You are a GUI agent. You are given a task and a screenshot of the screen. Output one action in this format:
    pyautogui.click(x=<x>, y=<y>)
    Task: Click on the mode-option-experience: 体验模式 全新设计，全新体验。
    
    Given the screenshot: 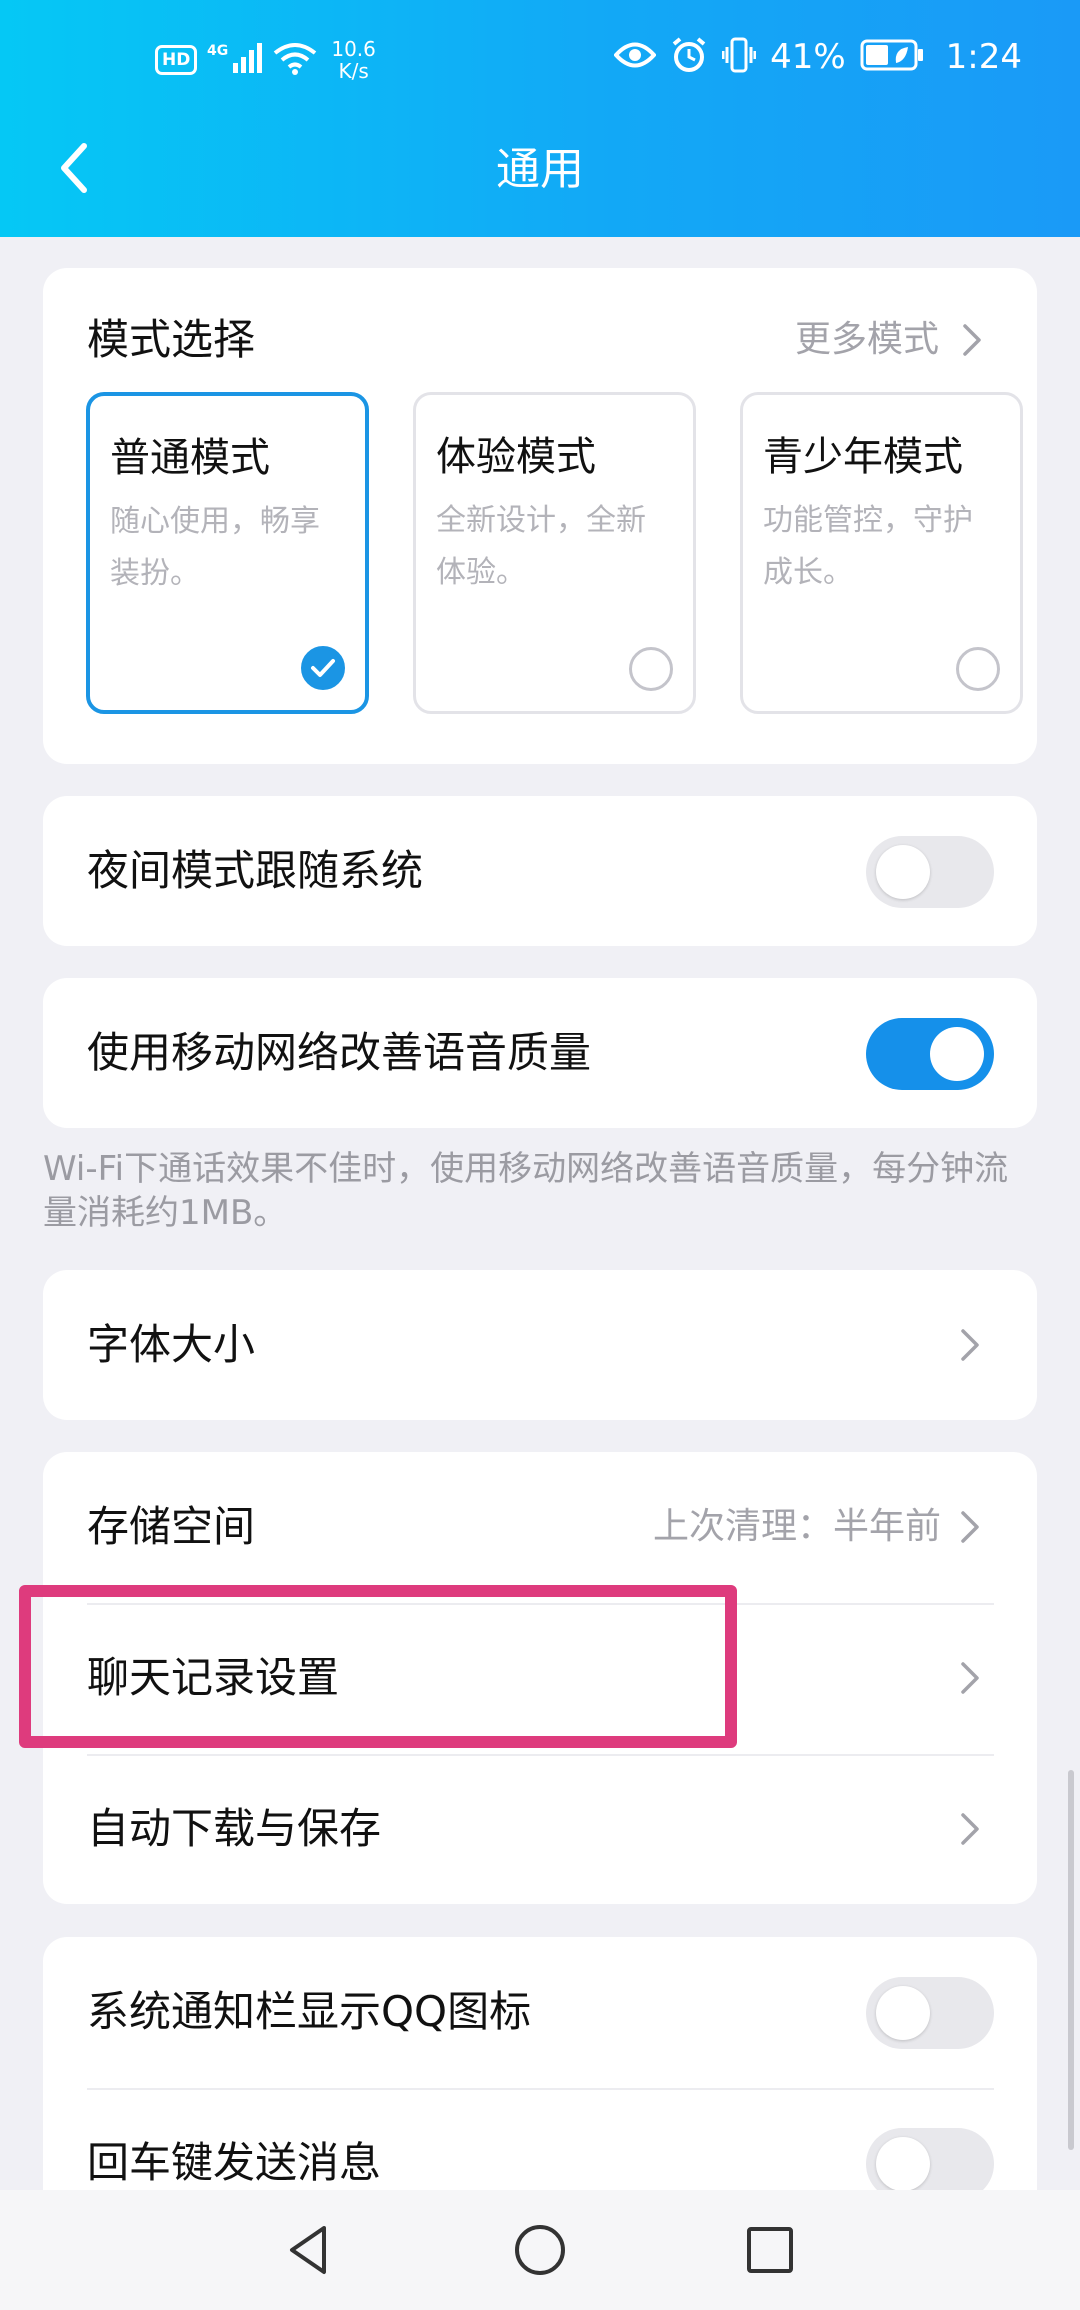 What is the action you would take?
    pyautogui.click(x=554, y=553)
    